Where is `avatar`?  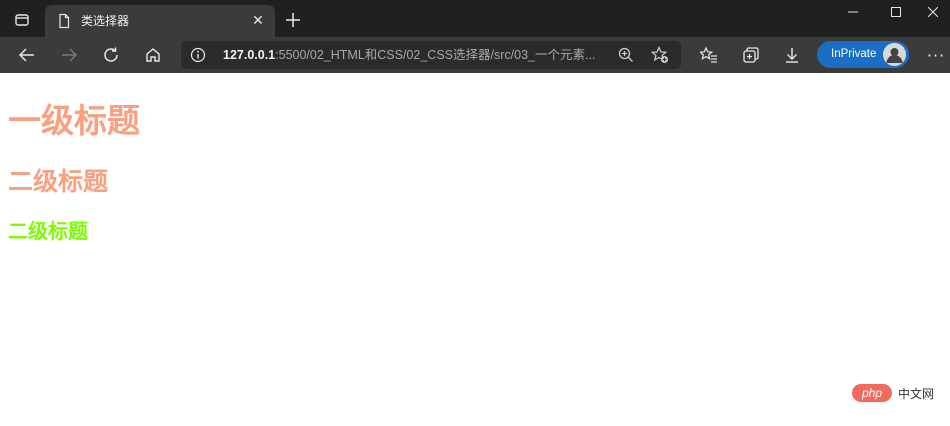 avatar is located at coordinates (894, 54).